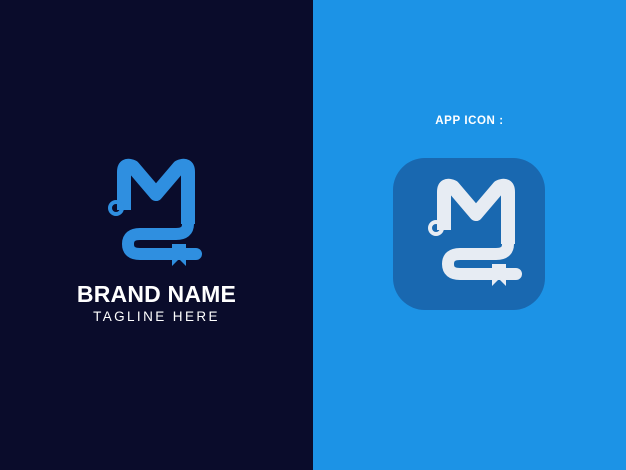 This screenshot has height=470, width=626. Describe the element at coordinates (156, 294) in the screenshot. I see `brand-name: BRAND NAME` at that location.